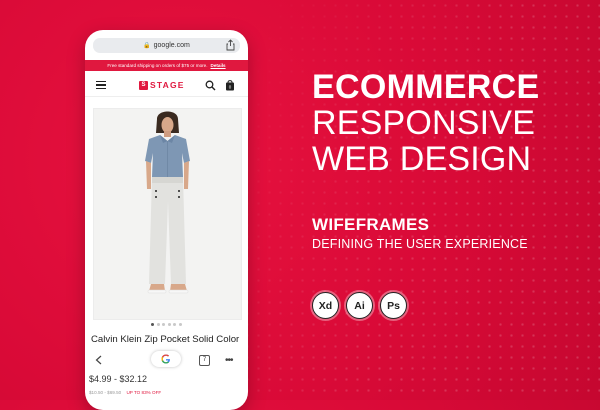 The width and height of the screenshot is (600, 410). What do you see at coordinates (229, 360) in the screenshot?
I see `more-options-icon: •••` at bounding box center [229, 360].